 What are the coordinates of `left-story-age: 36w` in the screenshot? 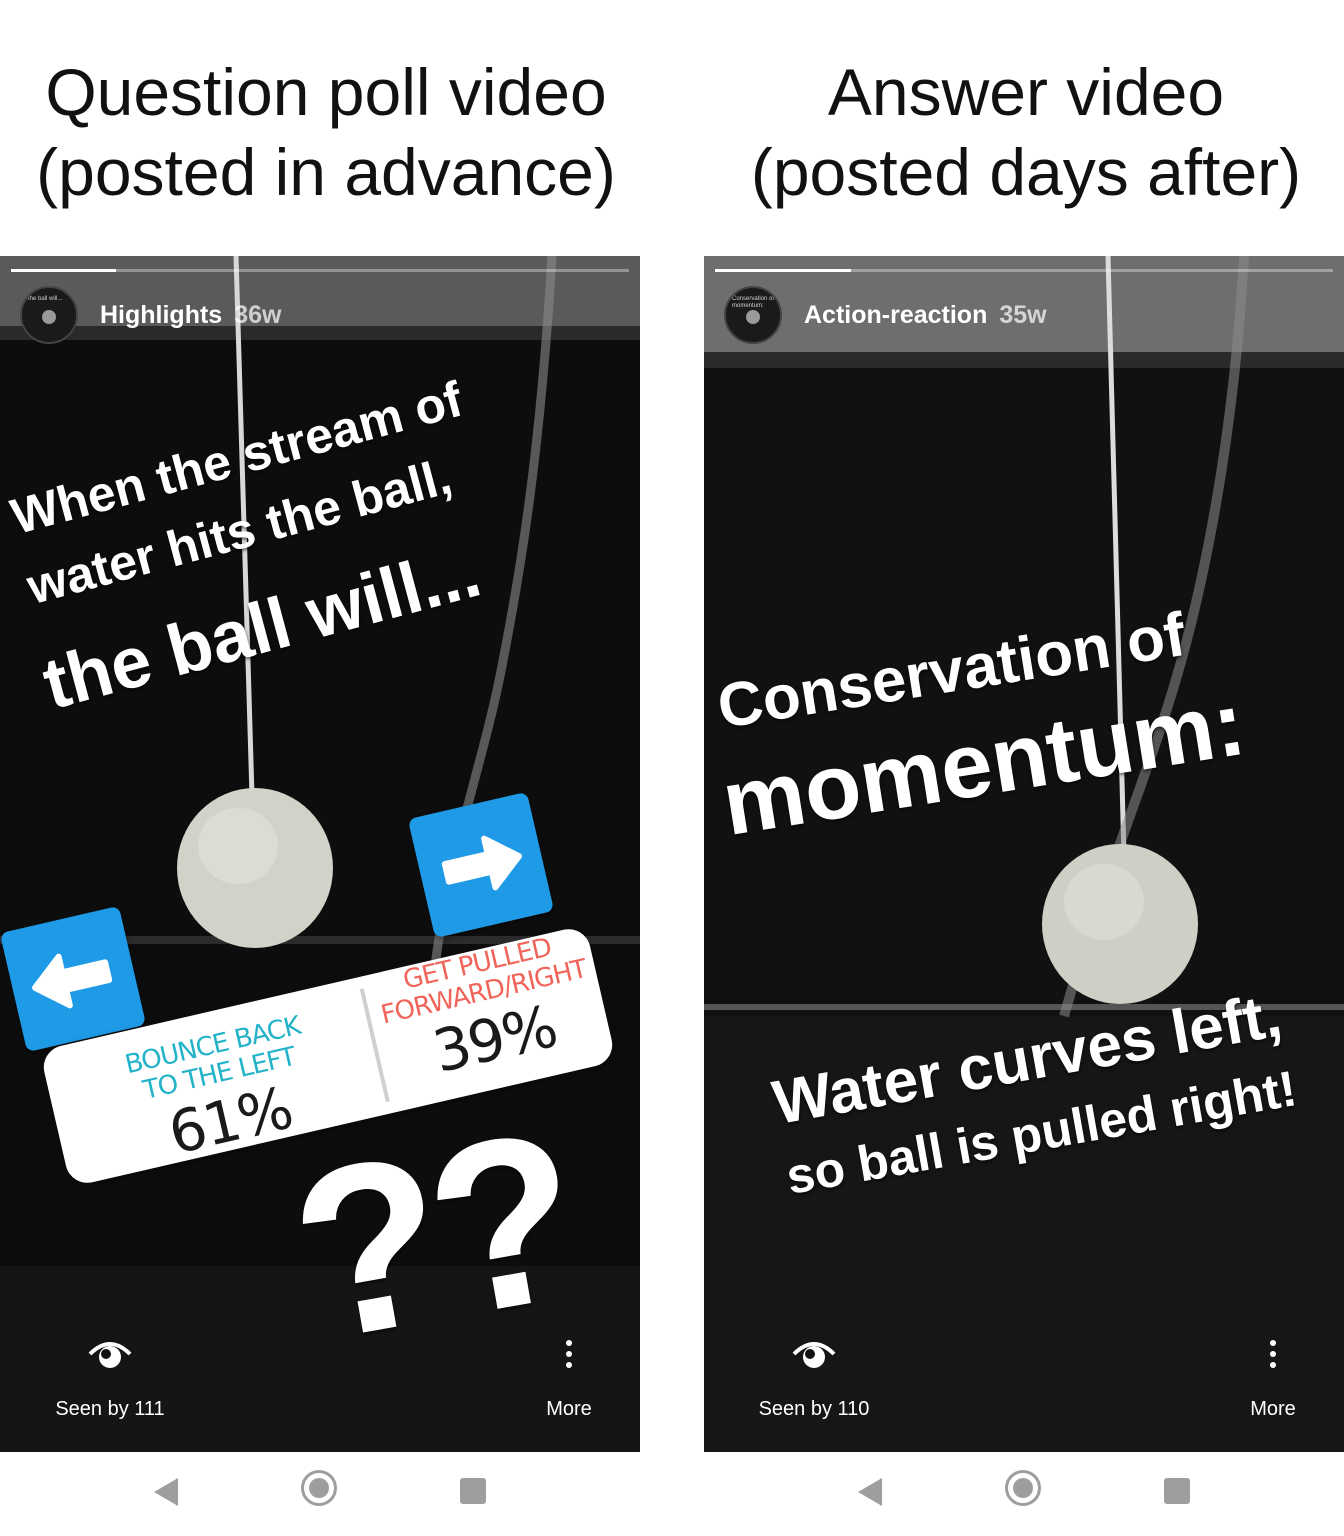 It's located at (258, 314).